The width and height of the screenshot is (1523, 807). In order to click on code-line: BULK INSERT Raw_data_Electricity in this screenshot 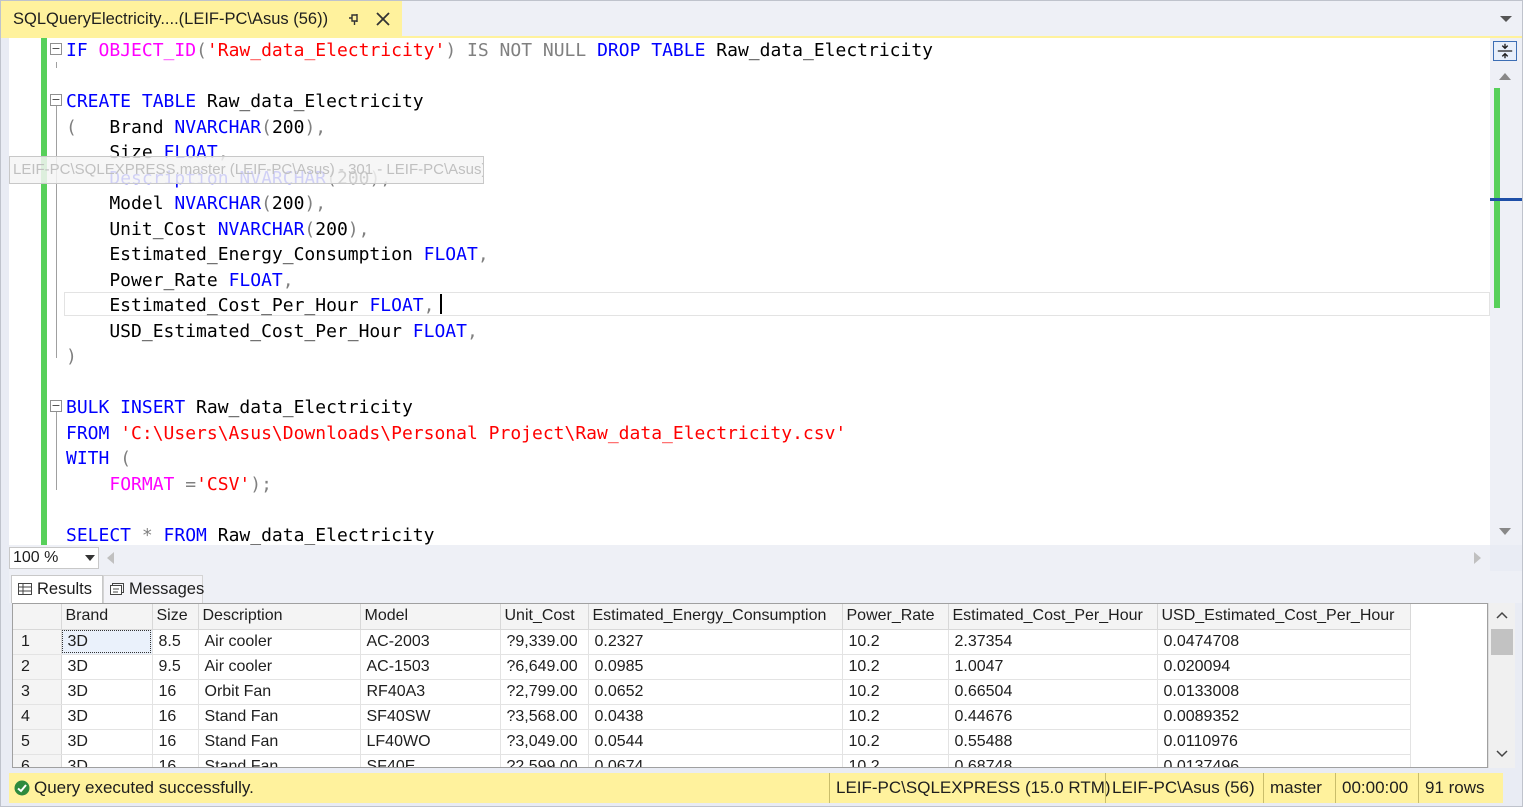, I will do `click(499, 408)`.